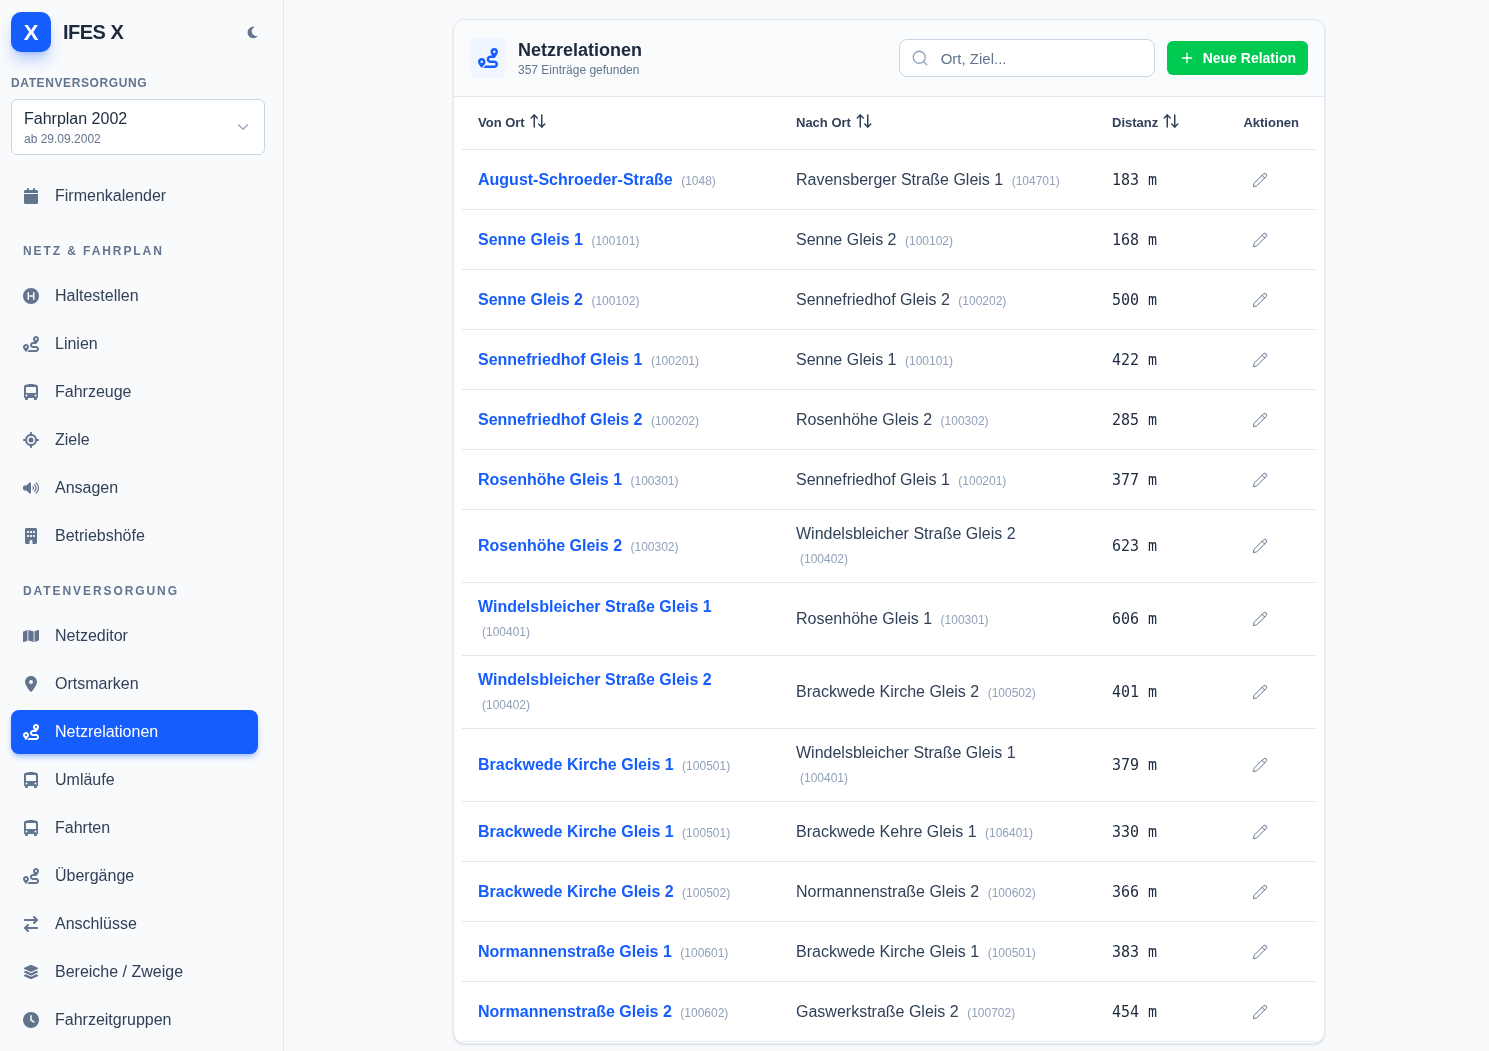 The image size is (1489, 1051). What do you see at coordinates (579, 70) in the screenshot?
I see `result-count: 357 Einträge gefunden` at bounding box center [579, 70].